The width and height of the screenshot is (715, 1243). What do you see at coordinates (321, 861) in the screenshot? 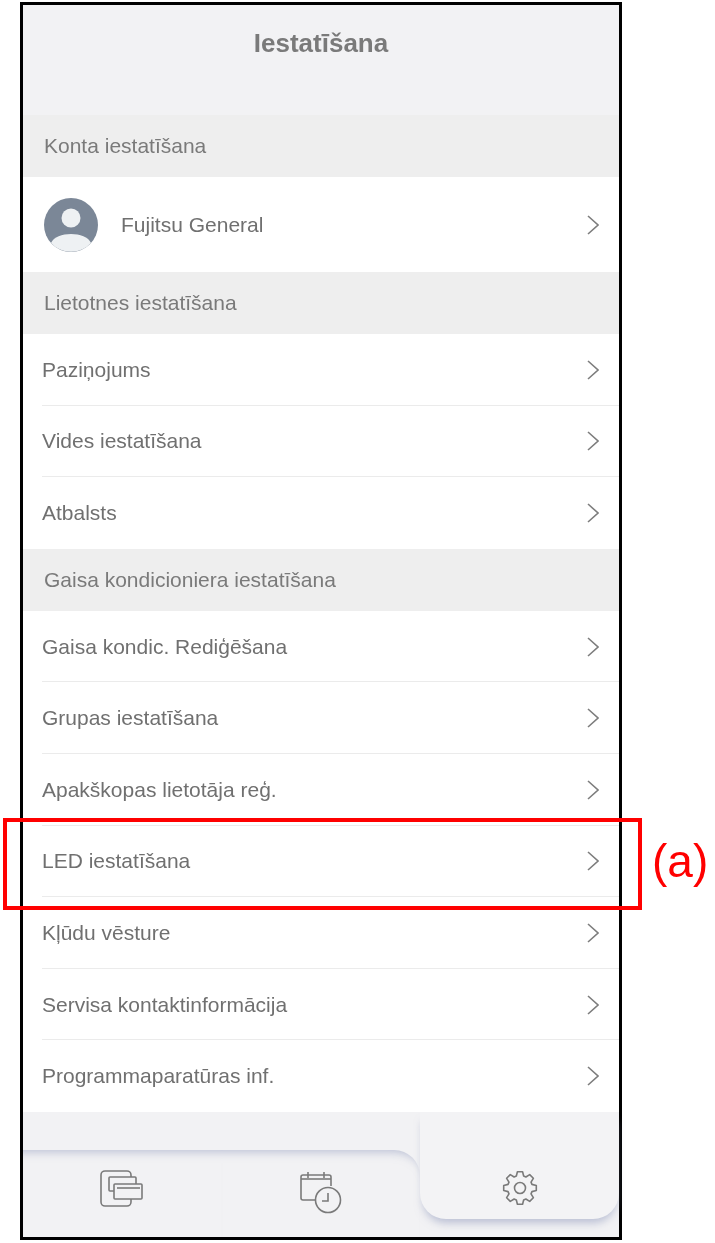
I see `menu-row: LED iestatīšana` at bounding box center [321, 861].